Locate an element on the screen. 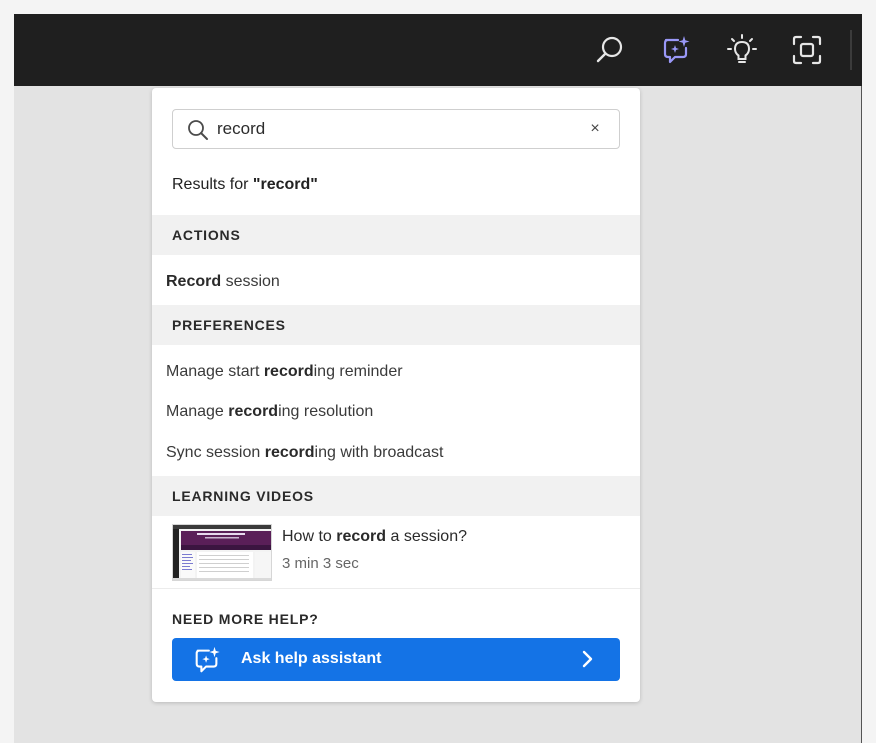 This screenshot has width=876, height=743. chevron-right-icon is located at coordinates (588, 660).